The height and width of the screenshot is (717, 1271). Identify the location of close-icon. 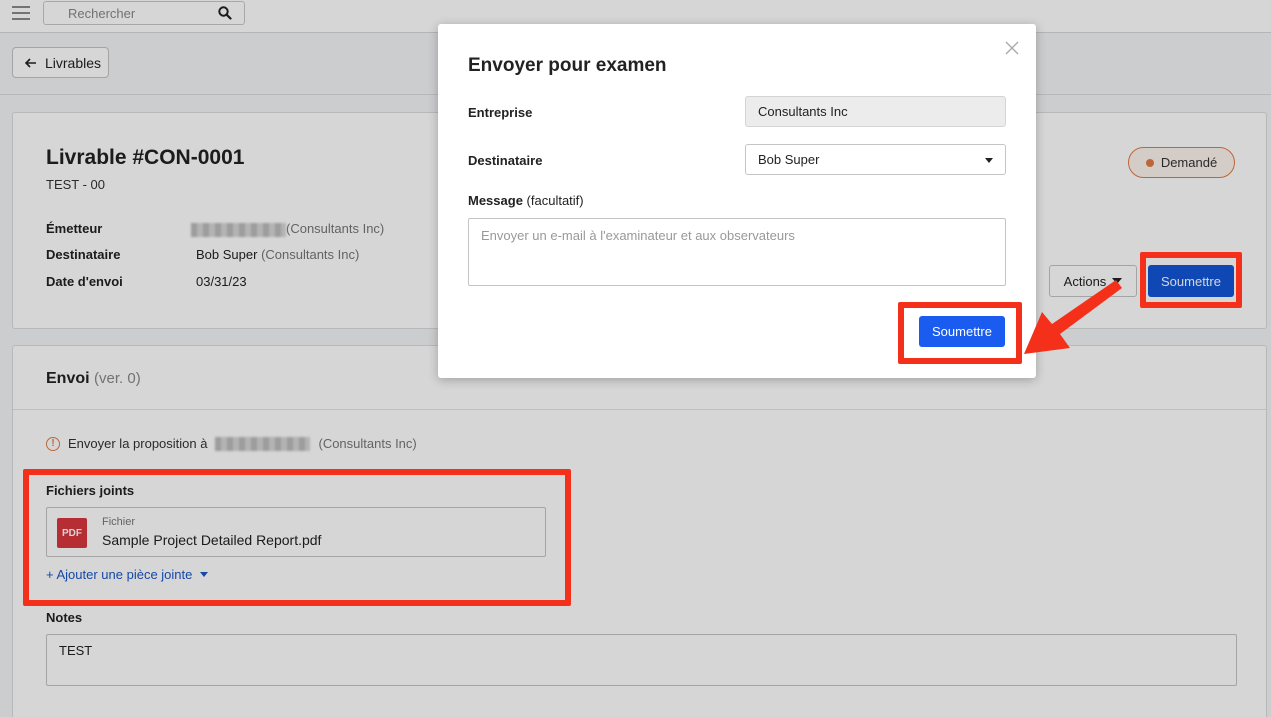
(1012, 48).